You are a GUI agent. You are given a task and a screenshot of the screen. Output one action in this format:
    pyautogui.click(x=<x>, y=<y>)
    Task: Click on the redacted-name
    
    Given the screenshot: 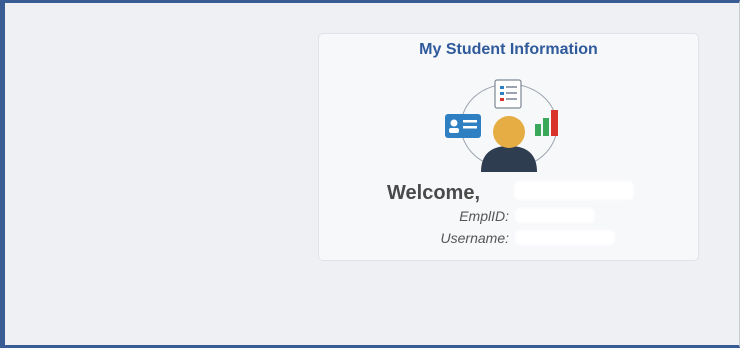 What is the action you would take?
    pyautogui.click(x=574, y=190)
    